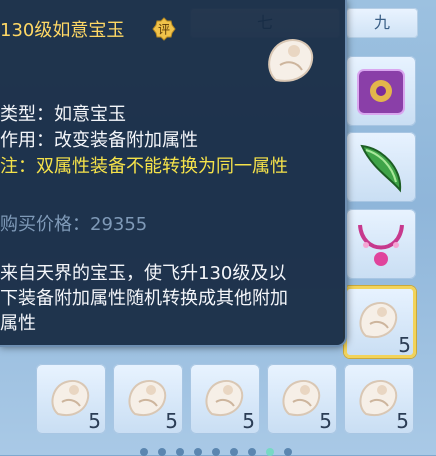 This screenshot has height=456, width=436. I want to click on jade-slot-2: 5, so click(148, 399).